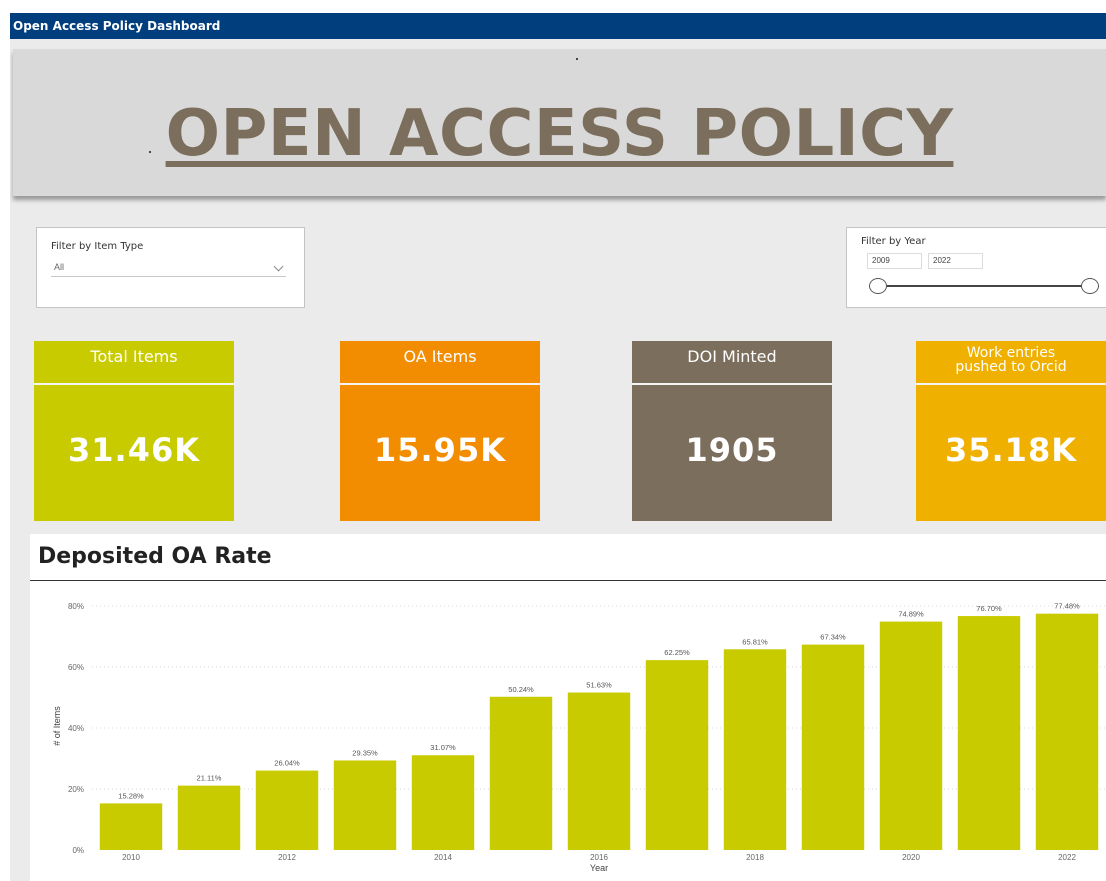  I want to click on data-label: 65.81%, so click(755, 641).